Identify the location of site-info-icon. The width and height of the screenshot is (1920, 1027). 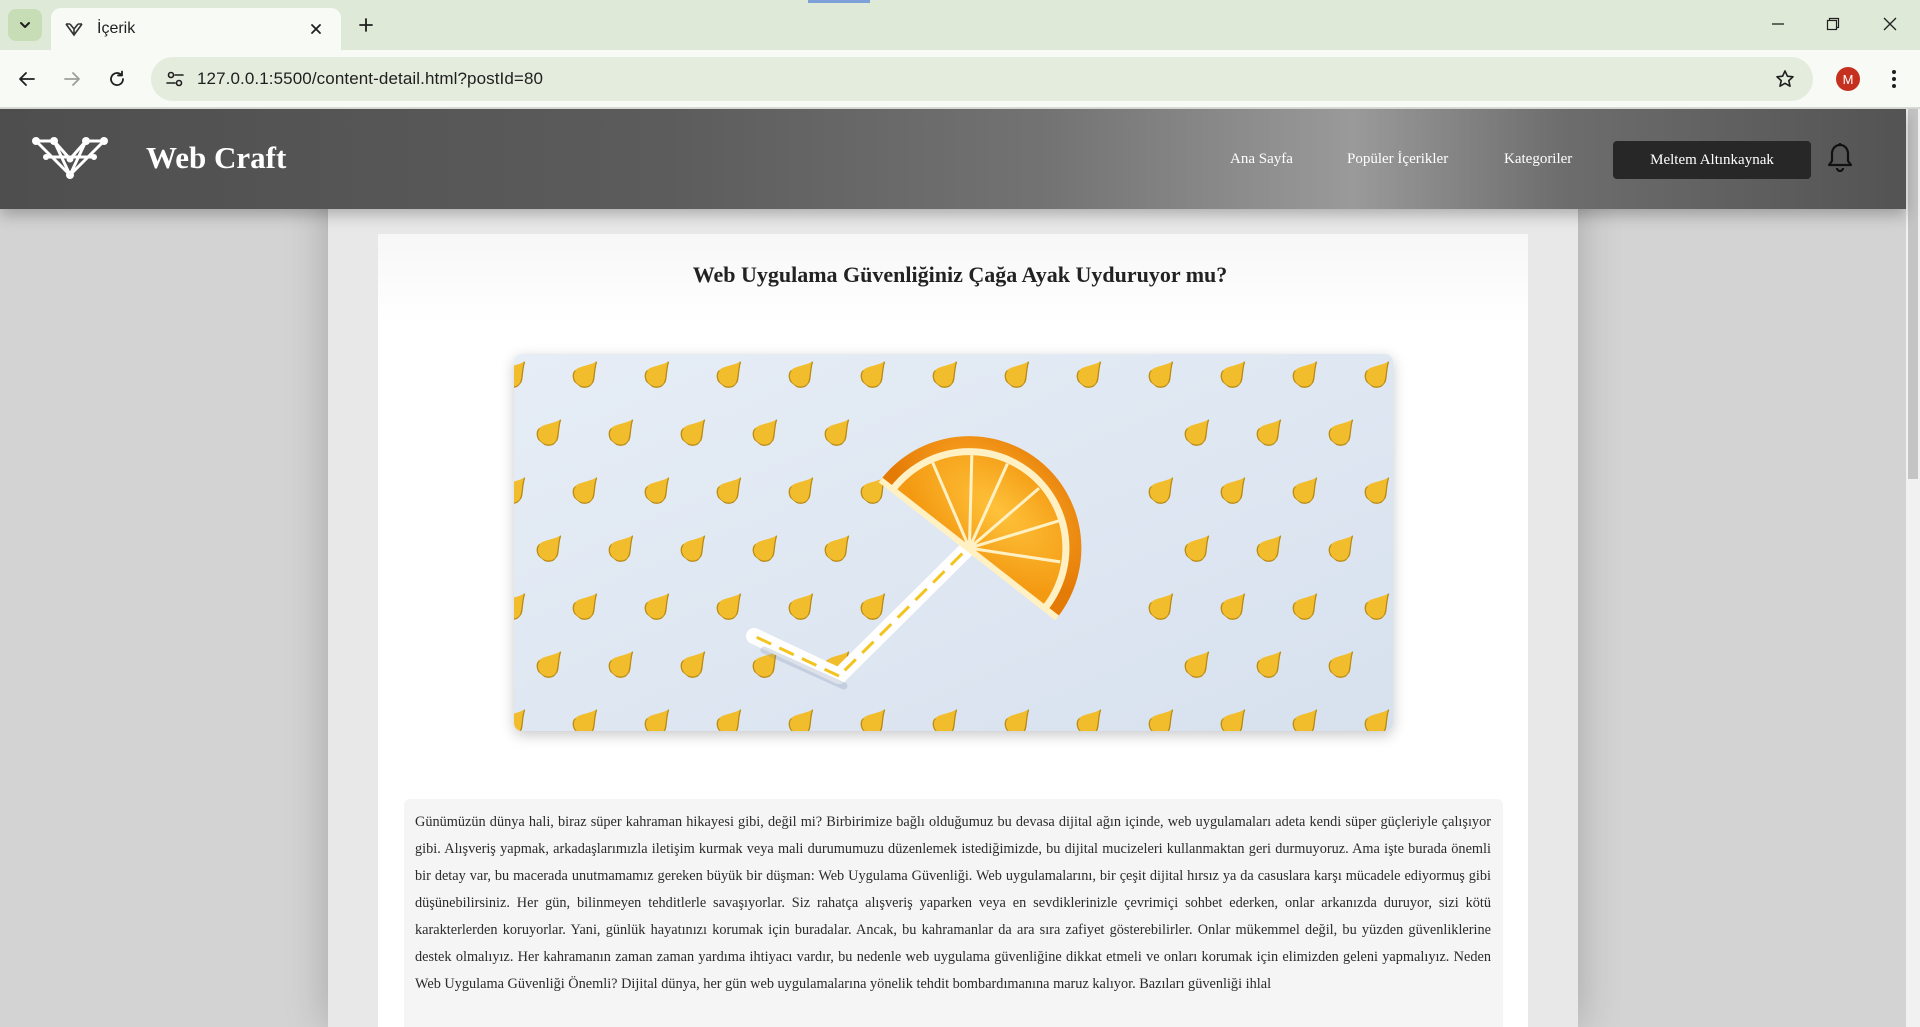
(175, 79).